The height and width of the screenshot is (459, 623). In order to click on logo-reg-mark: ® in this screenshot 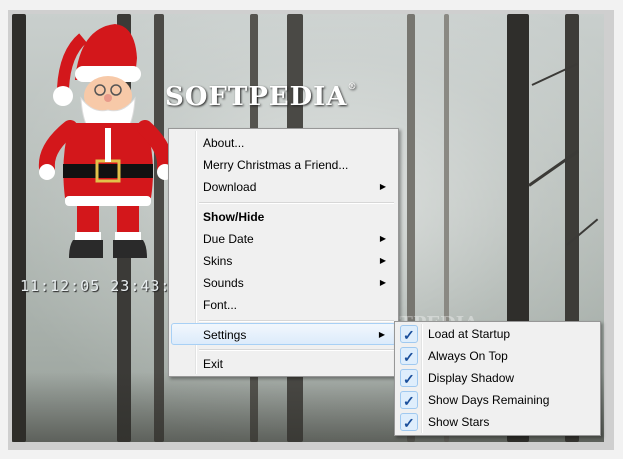, I will do `click(352, 87)`.